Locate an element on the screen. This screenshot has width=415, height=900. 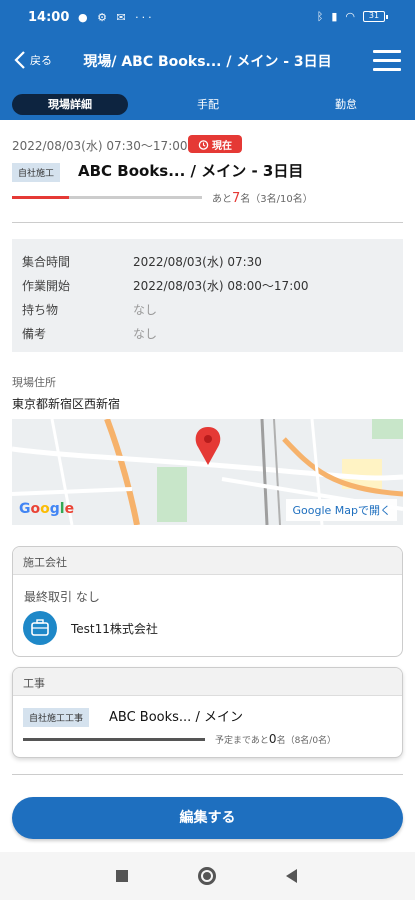
staffing-remaining: あと7名（3名/10名） is located at coordinates (262, 198).